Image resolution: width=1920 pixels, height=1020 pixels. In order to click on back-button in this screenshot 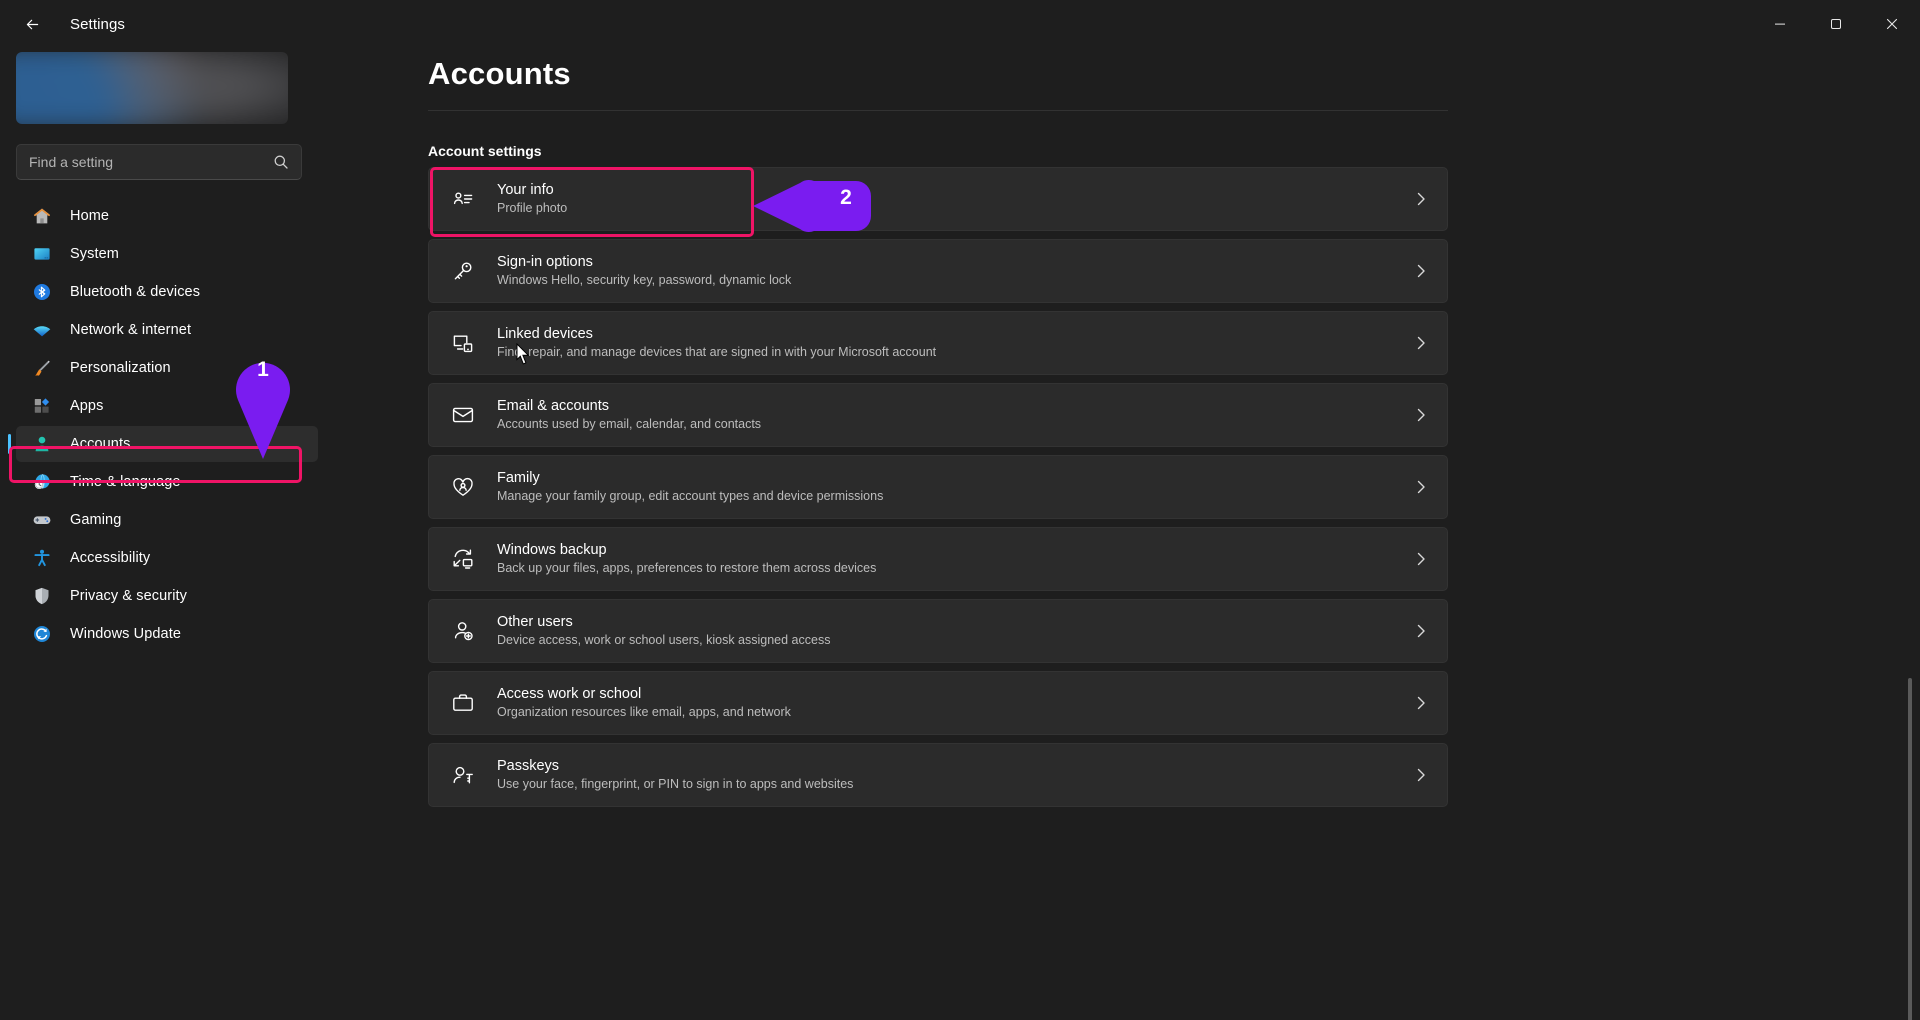, I will do `click(32, 24)`.